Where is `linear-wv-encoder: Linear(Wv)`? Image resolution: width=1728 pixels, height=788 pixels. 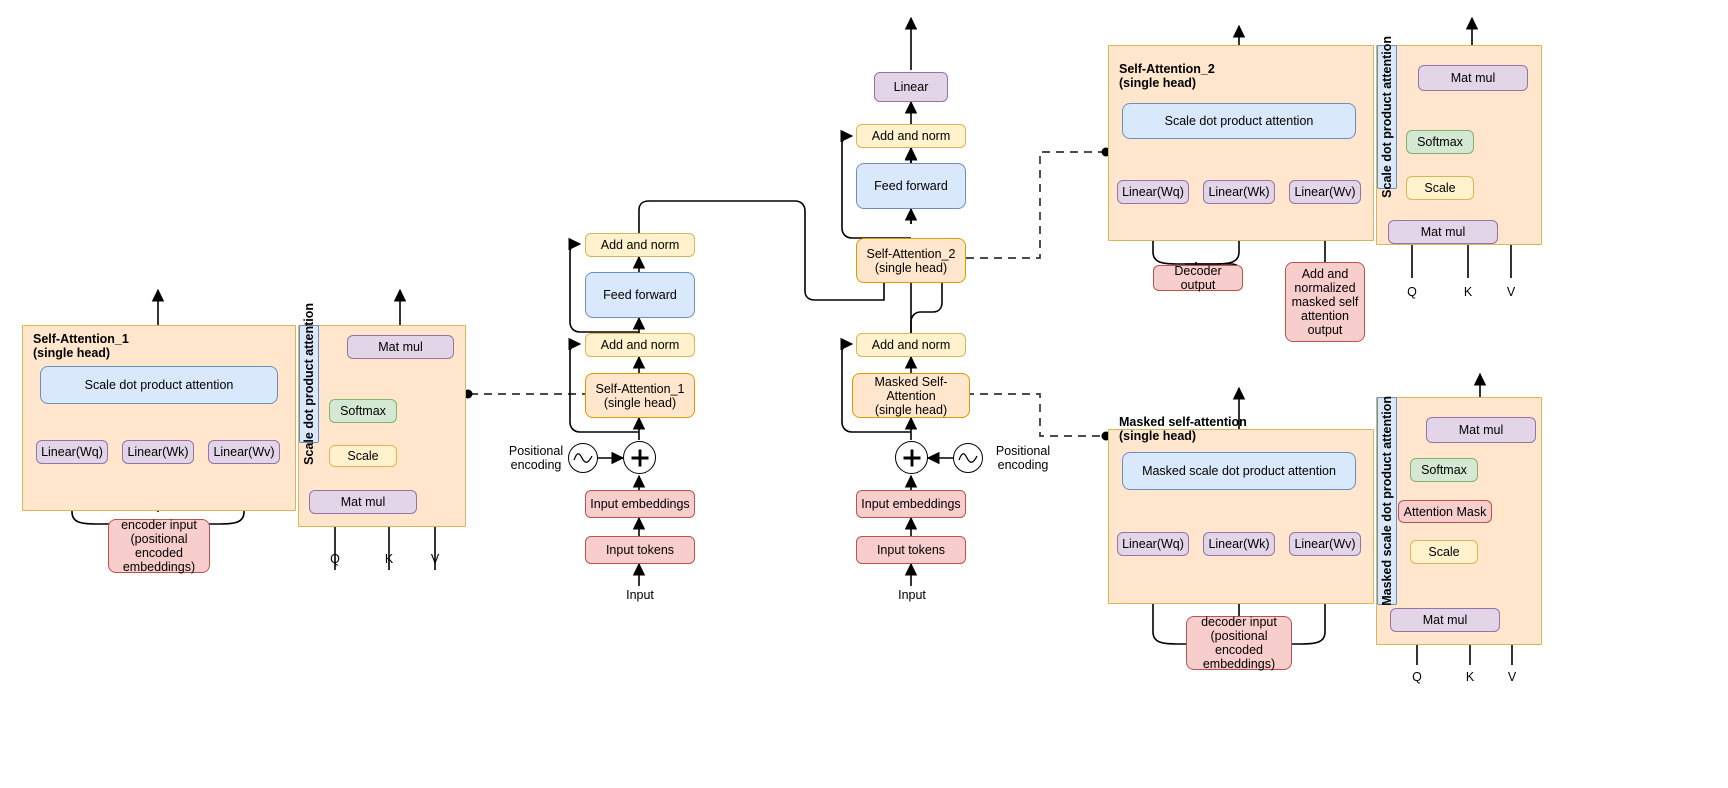 linear-wv-encoder: Linear(Wv) is located at coordinates (244, 452).